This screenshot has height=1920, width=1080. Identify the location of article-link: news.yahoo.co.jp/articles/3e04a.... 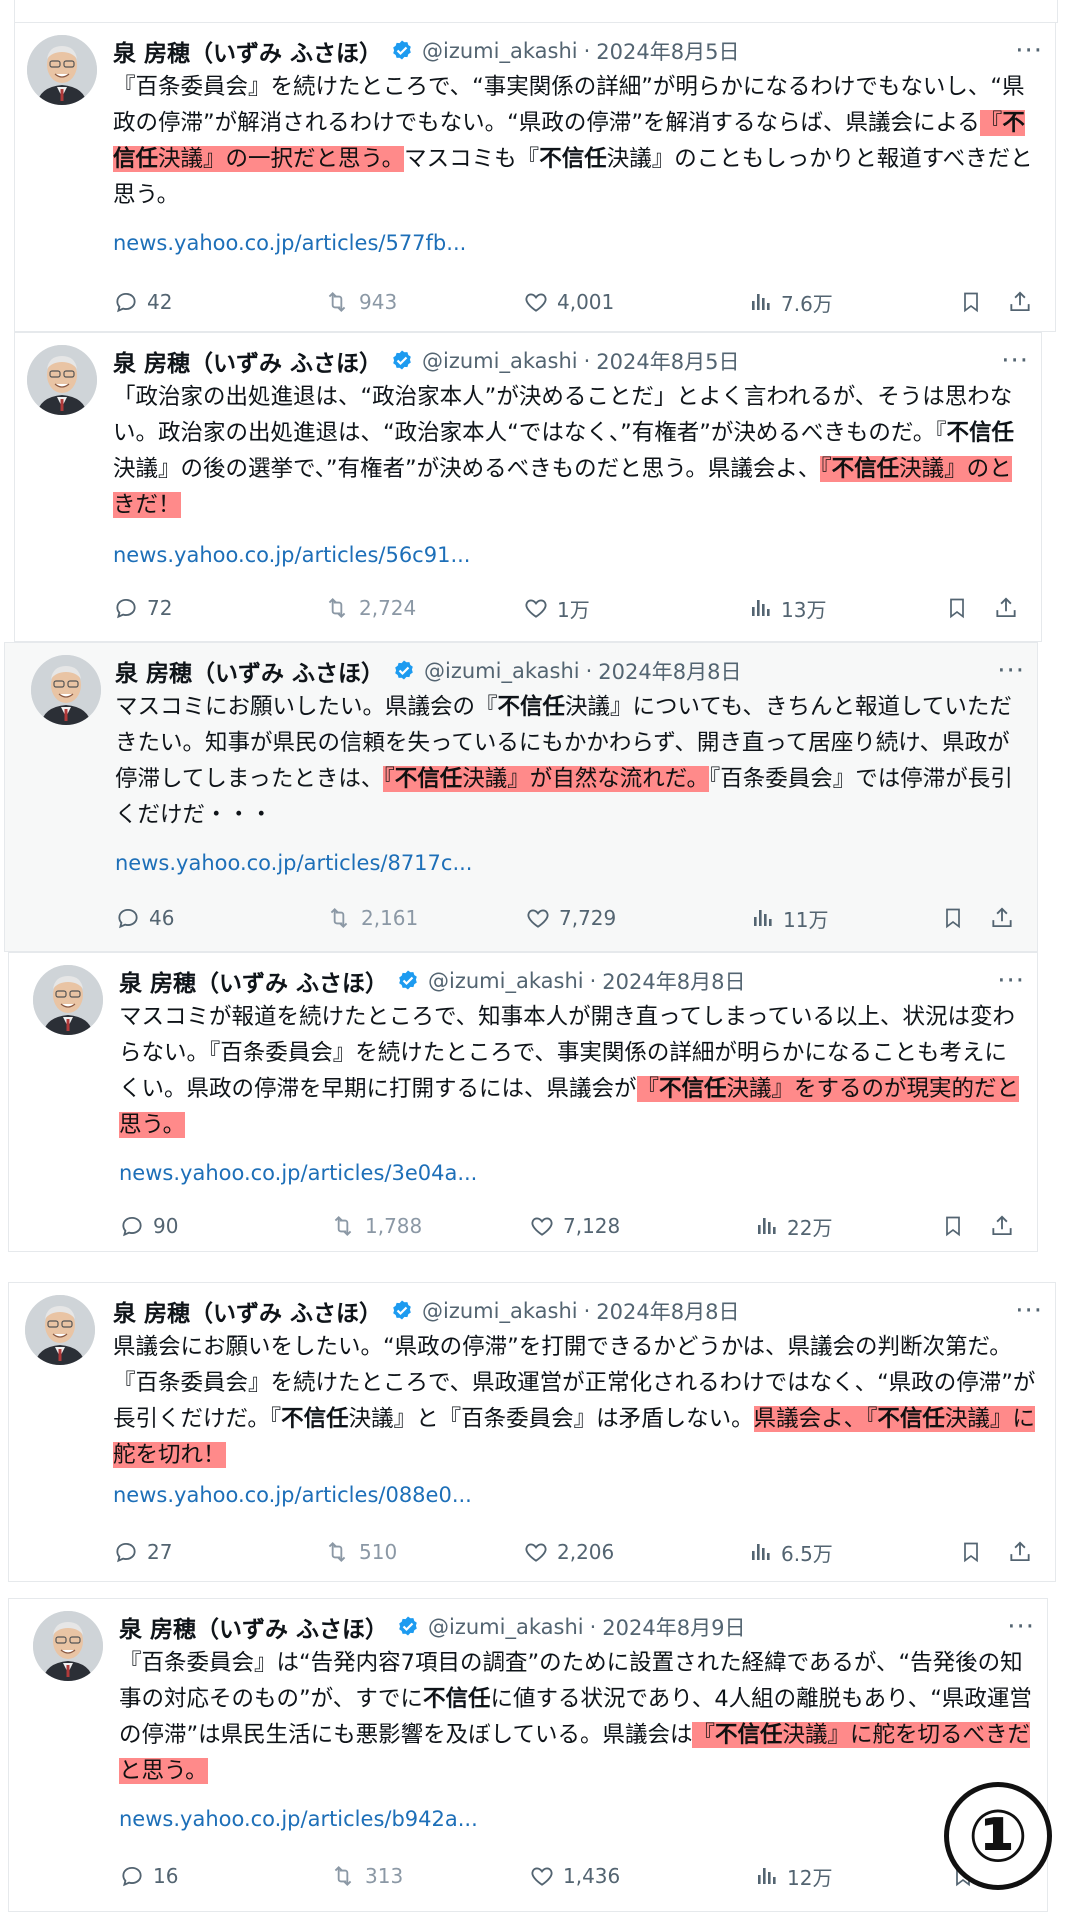
(298, 1173).